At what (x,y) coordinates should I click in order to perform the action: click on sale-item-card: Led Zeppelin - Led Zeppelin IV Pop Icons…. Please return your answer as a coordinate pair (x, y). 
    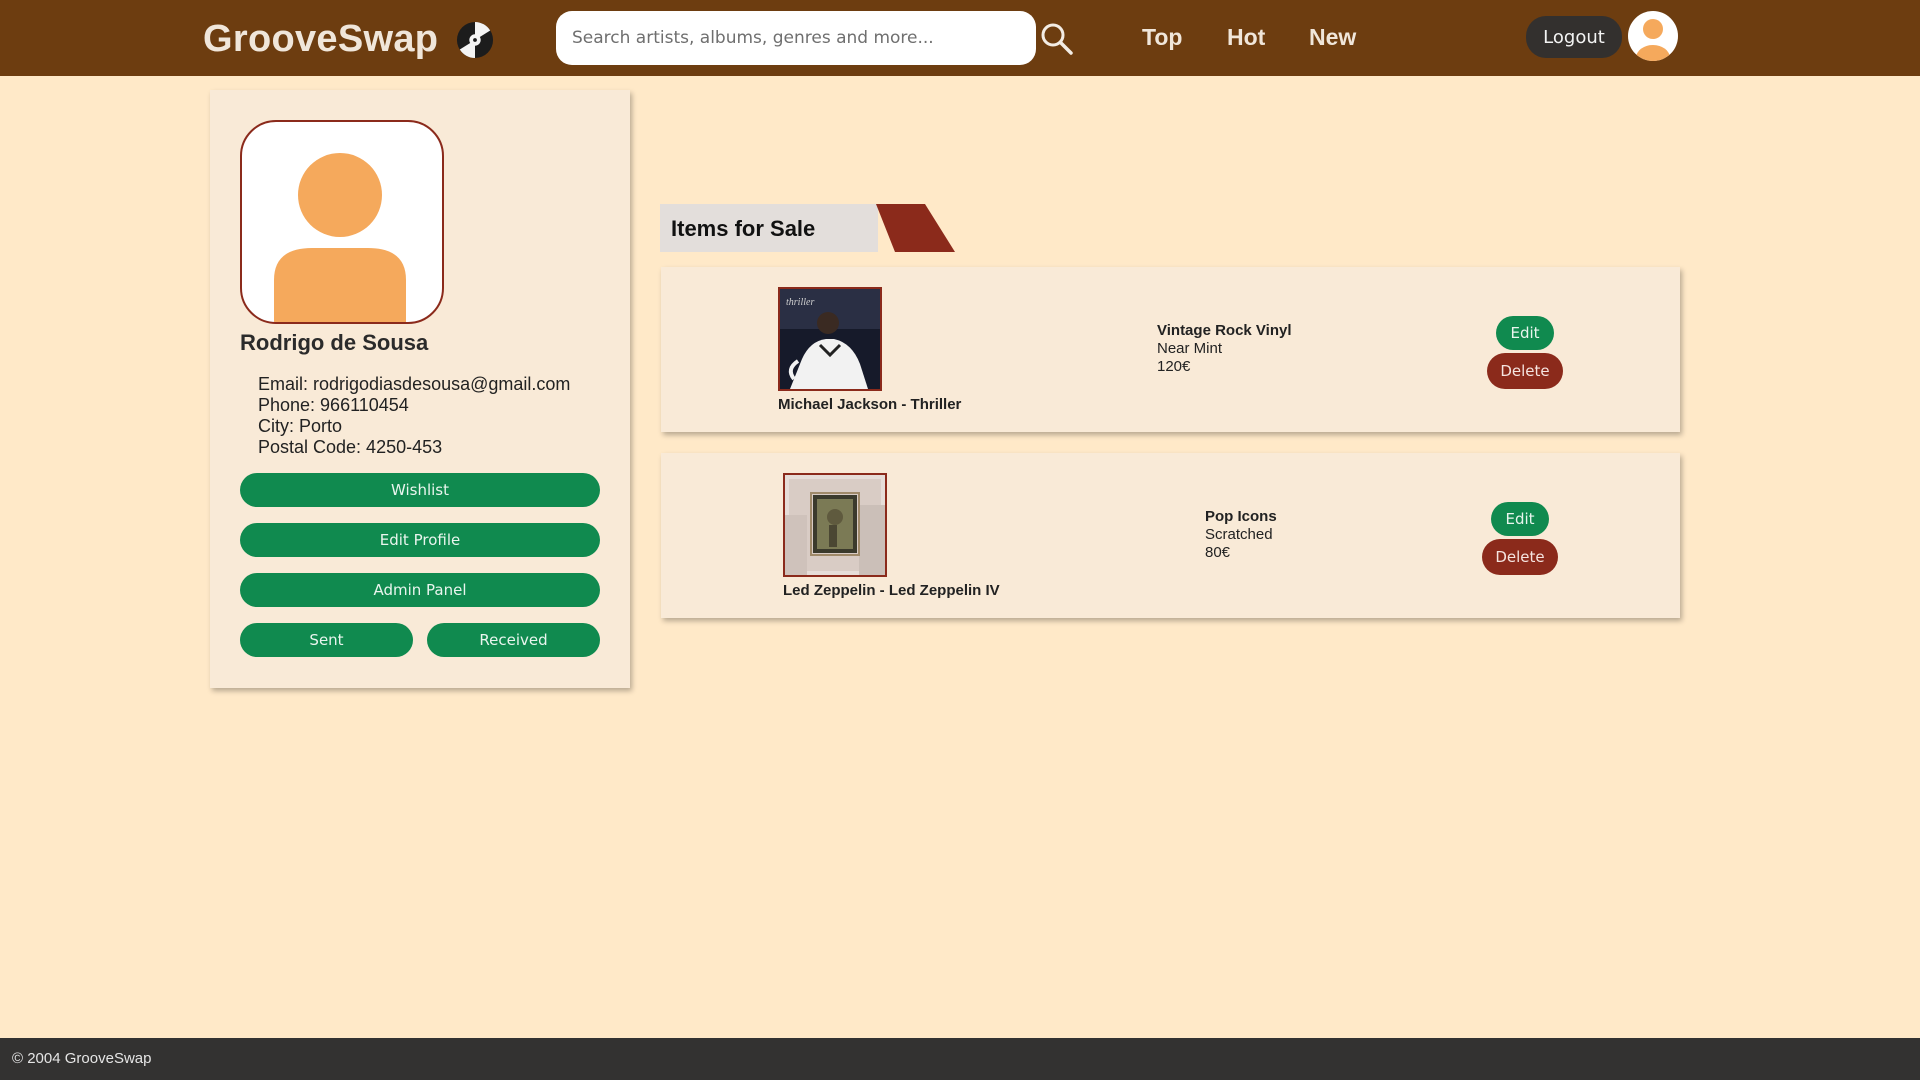
    Looking at the image, I should click on (1170, 535).